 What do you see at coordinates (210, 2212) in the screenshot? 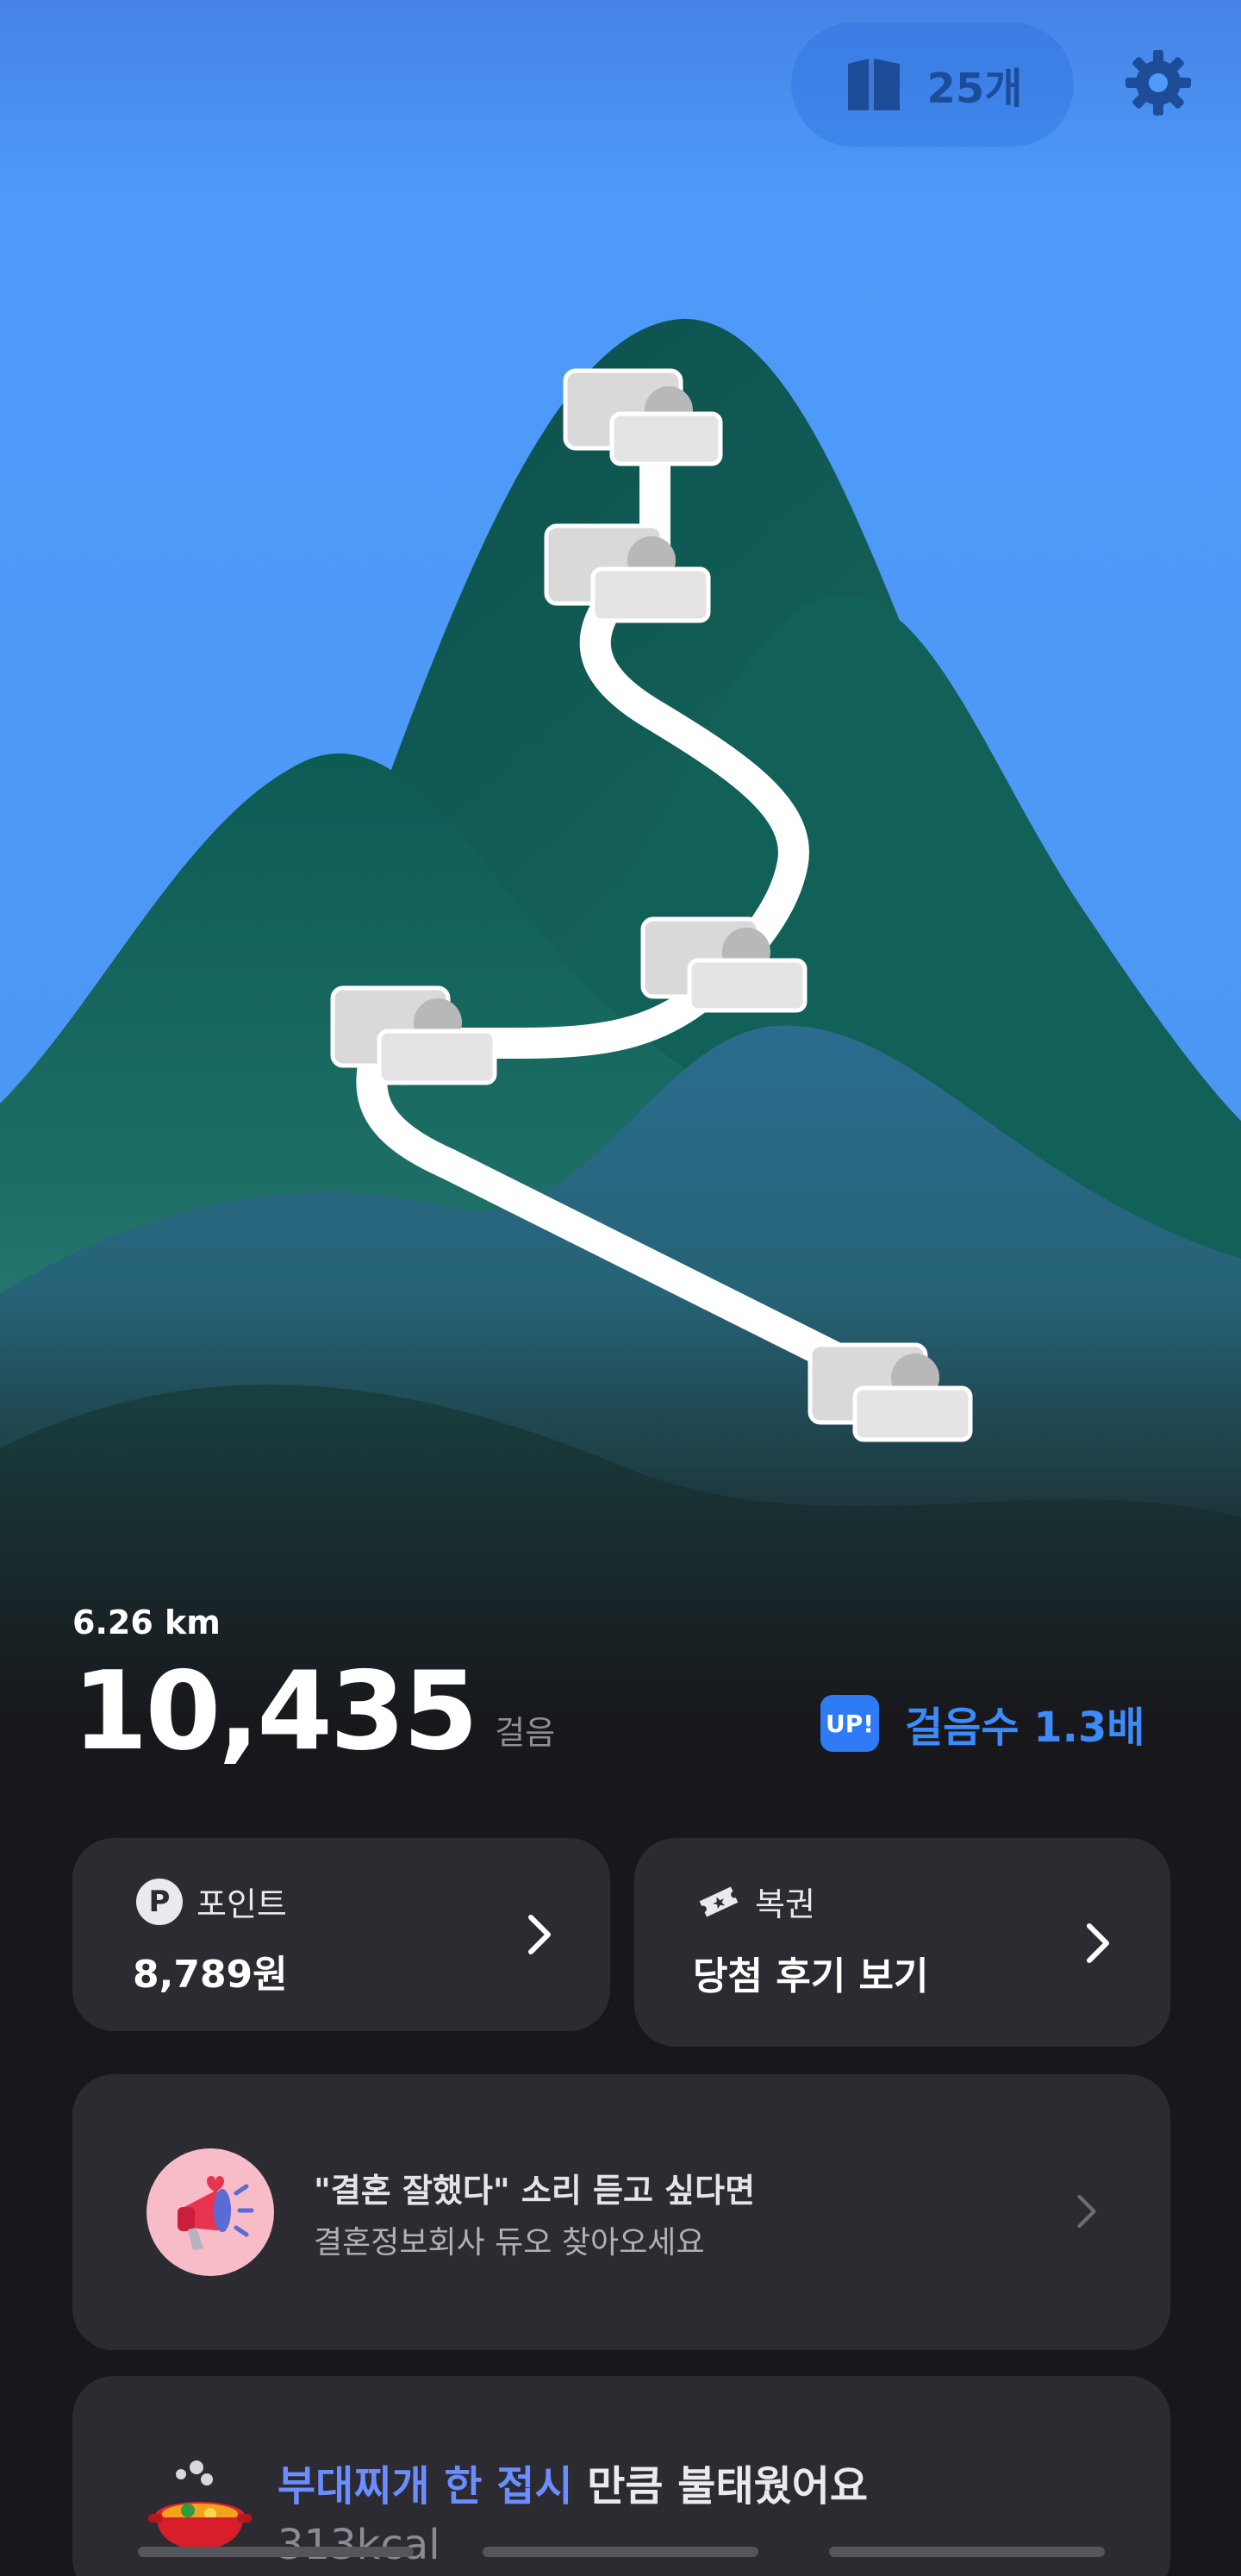
I see `megaphone-icon` at bounding box center [210, 2212].